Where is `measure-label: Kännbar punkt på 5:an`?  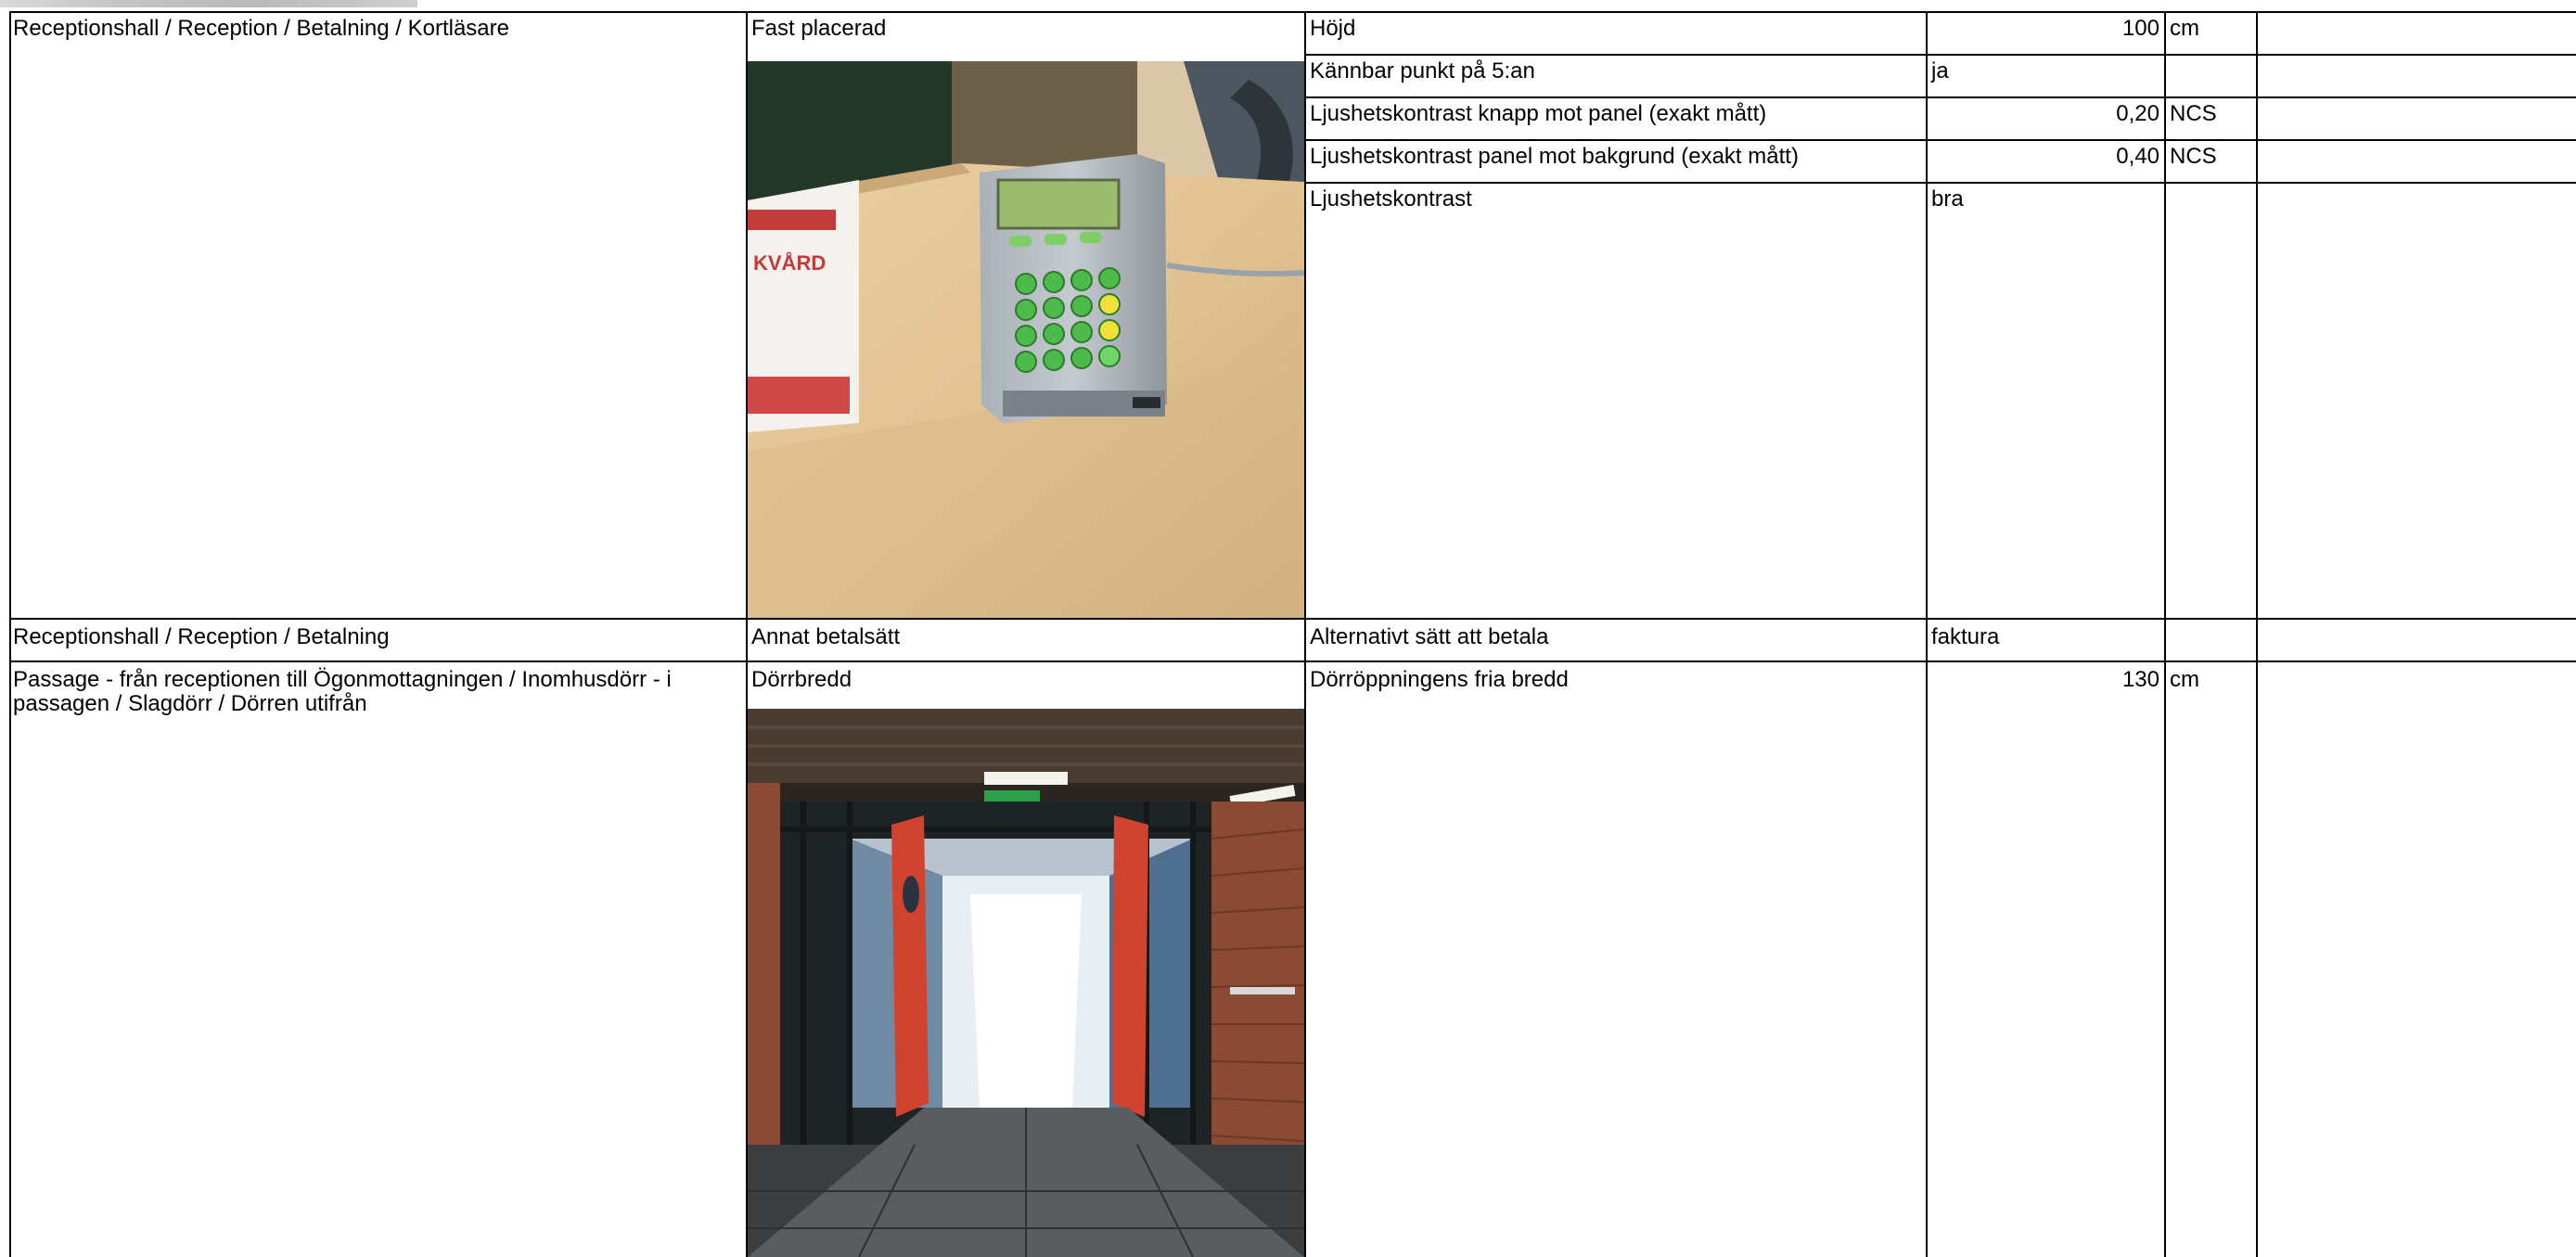
measure-label: Kännbar punkt på 5:an is located at coordinates (1422, 70).